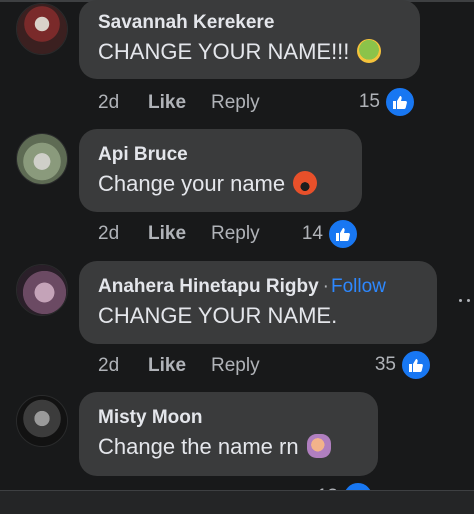 The image size is (474, 514). What do you see at coordinates (312, 233) in the screenshot?
I see `reaction-count: 14` at bounding box center [312, 233].